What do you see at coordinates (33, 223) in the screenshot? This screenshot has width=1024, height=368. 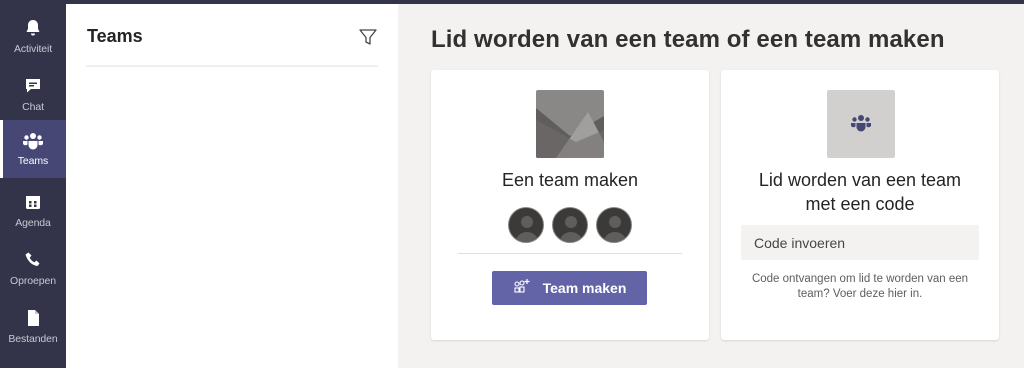 I see `rail-item-label: Agenda` at bounding box center [33, 223].